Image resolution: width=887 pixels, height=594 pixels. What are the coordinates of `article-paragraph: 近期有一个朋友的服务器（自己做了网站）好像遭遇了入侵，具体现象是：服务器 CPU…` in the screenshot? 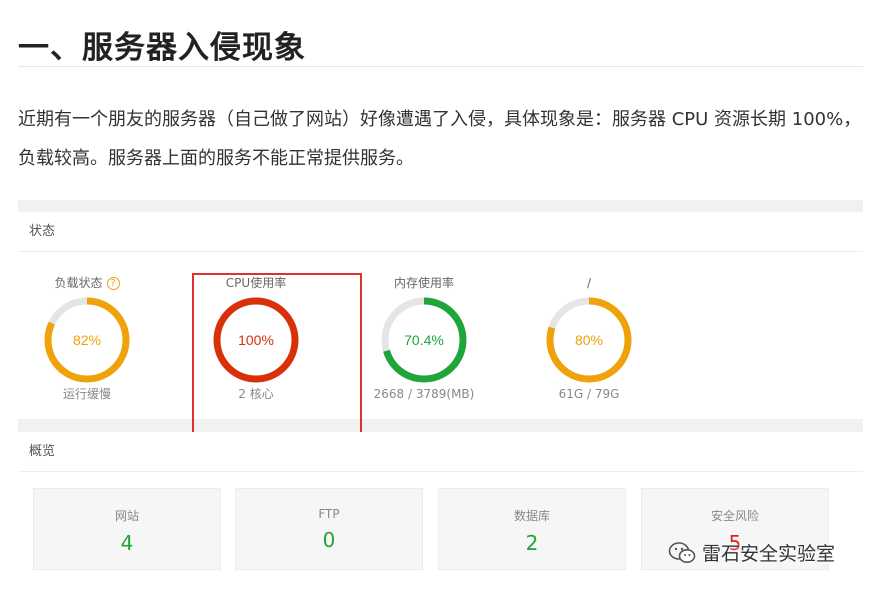 It's located at (440, 139).